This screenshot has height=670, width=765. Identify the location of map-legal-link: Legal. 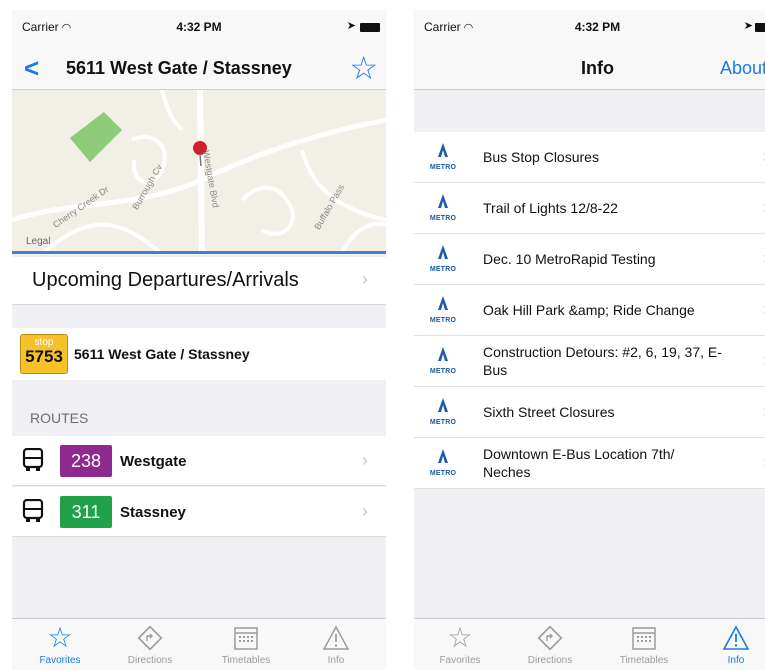
(38, 241).